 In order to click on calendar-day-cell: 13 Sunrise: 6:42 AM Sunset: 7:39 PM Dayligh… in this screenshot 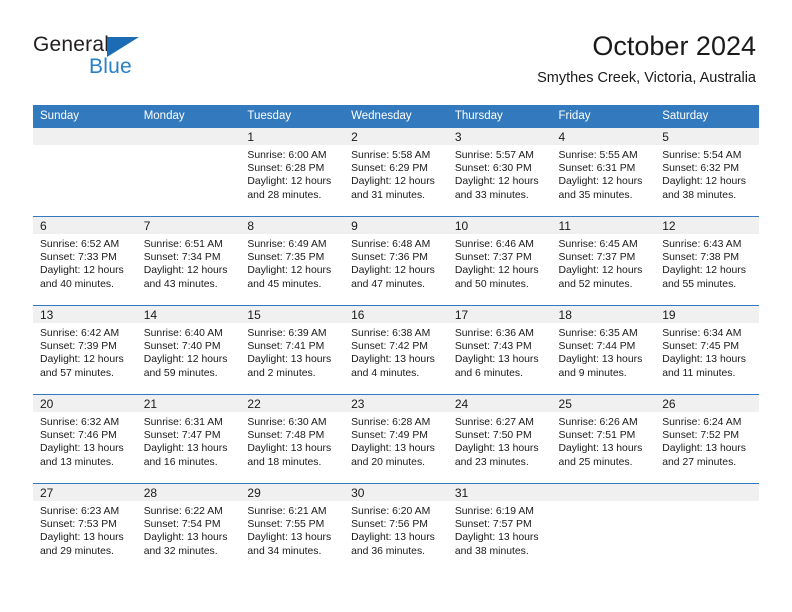, I will do `click(85, 350)`.